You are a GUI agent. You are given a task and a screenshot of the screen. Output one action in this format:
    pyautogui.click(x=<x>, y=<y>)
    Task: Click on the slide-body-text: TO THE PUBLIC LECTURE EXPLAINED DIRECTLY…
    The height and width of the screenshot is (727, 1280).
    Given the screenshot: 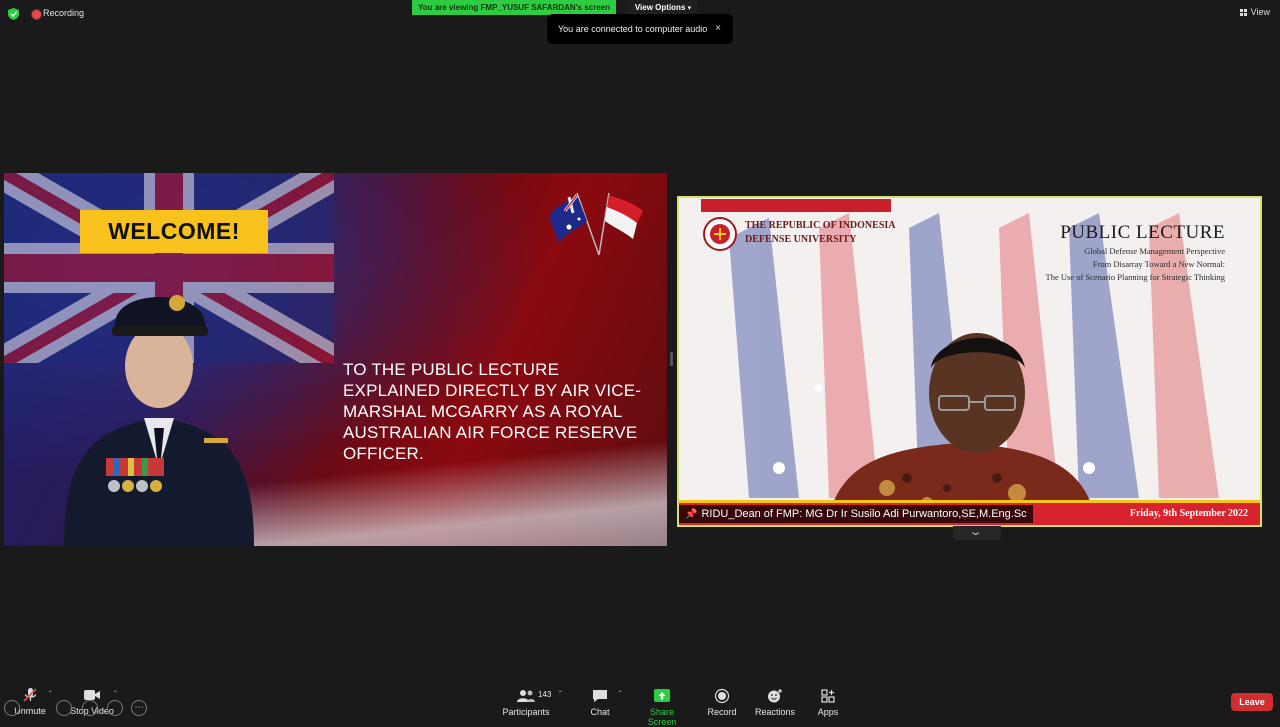 What is the action you would take?
    pyautogui.click(x=492, y=411)
    